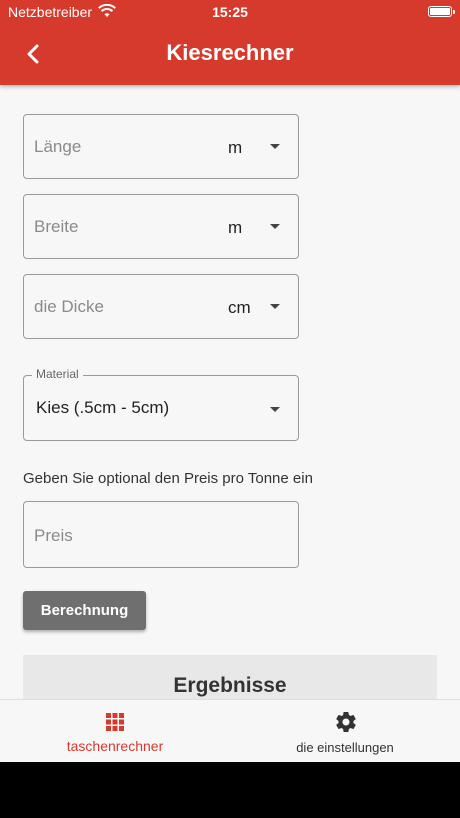 Image resolution: width=460 pixels, height=818 pixels. Describe the element at coordinates (115, 746) in the screenshot. I see `tab-label: taschenrechner` at that location.